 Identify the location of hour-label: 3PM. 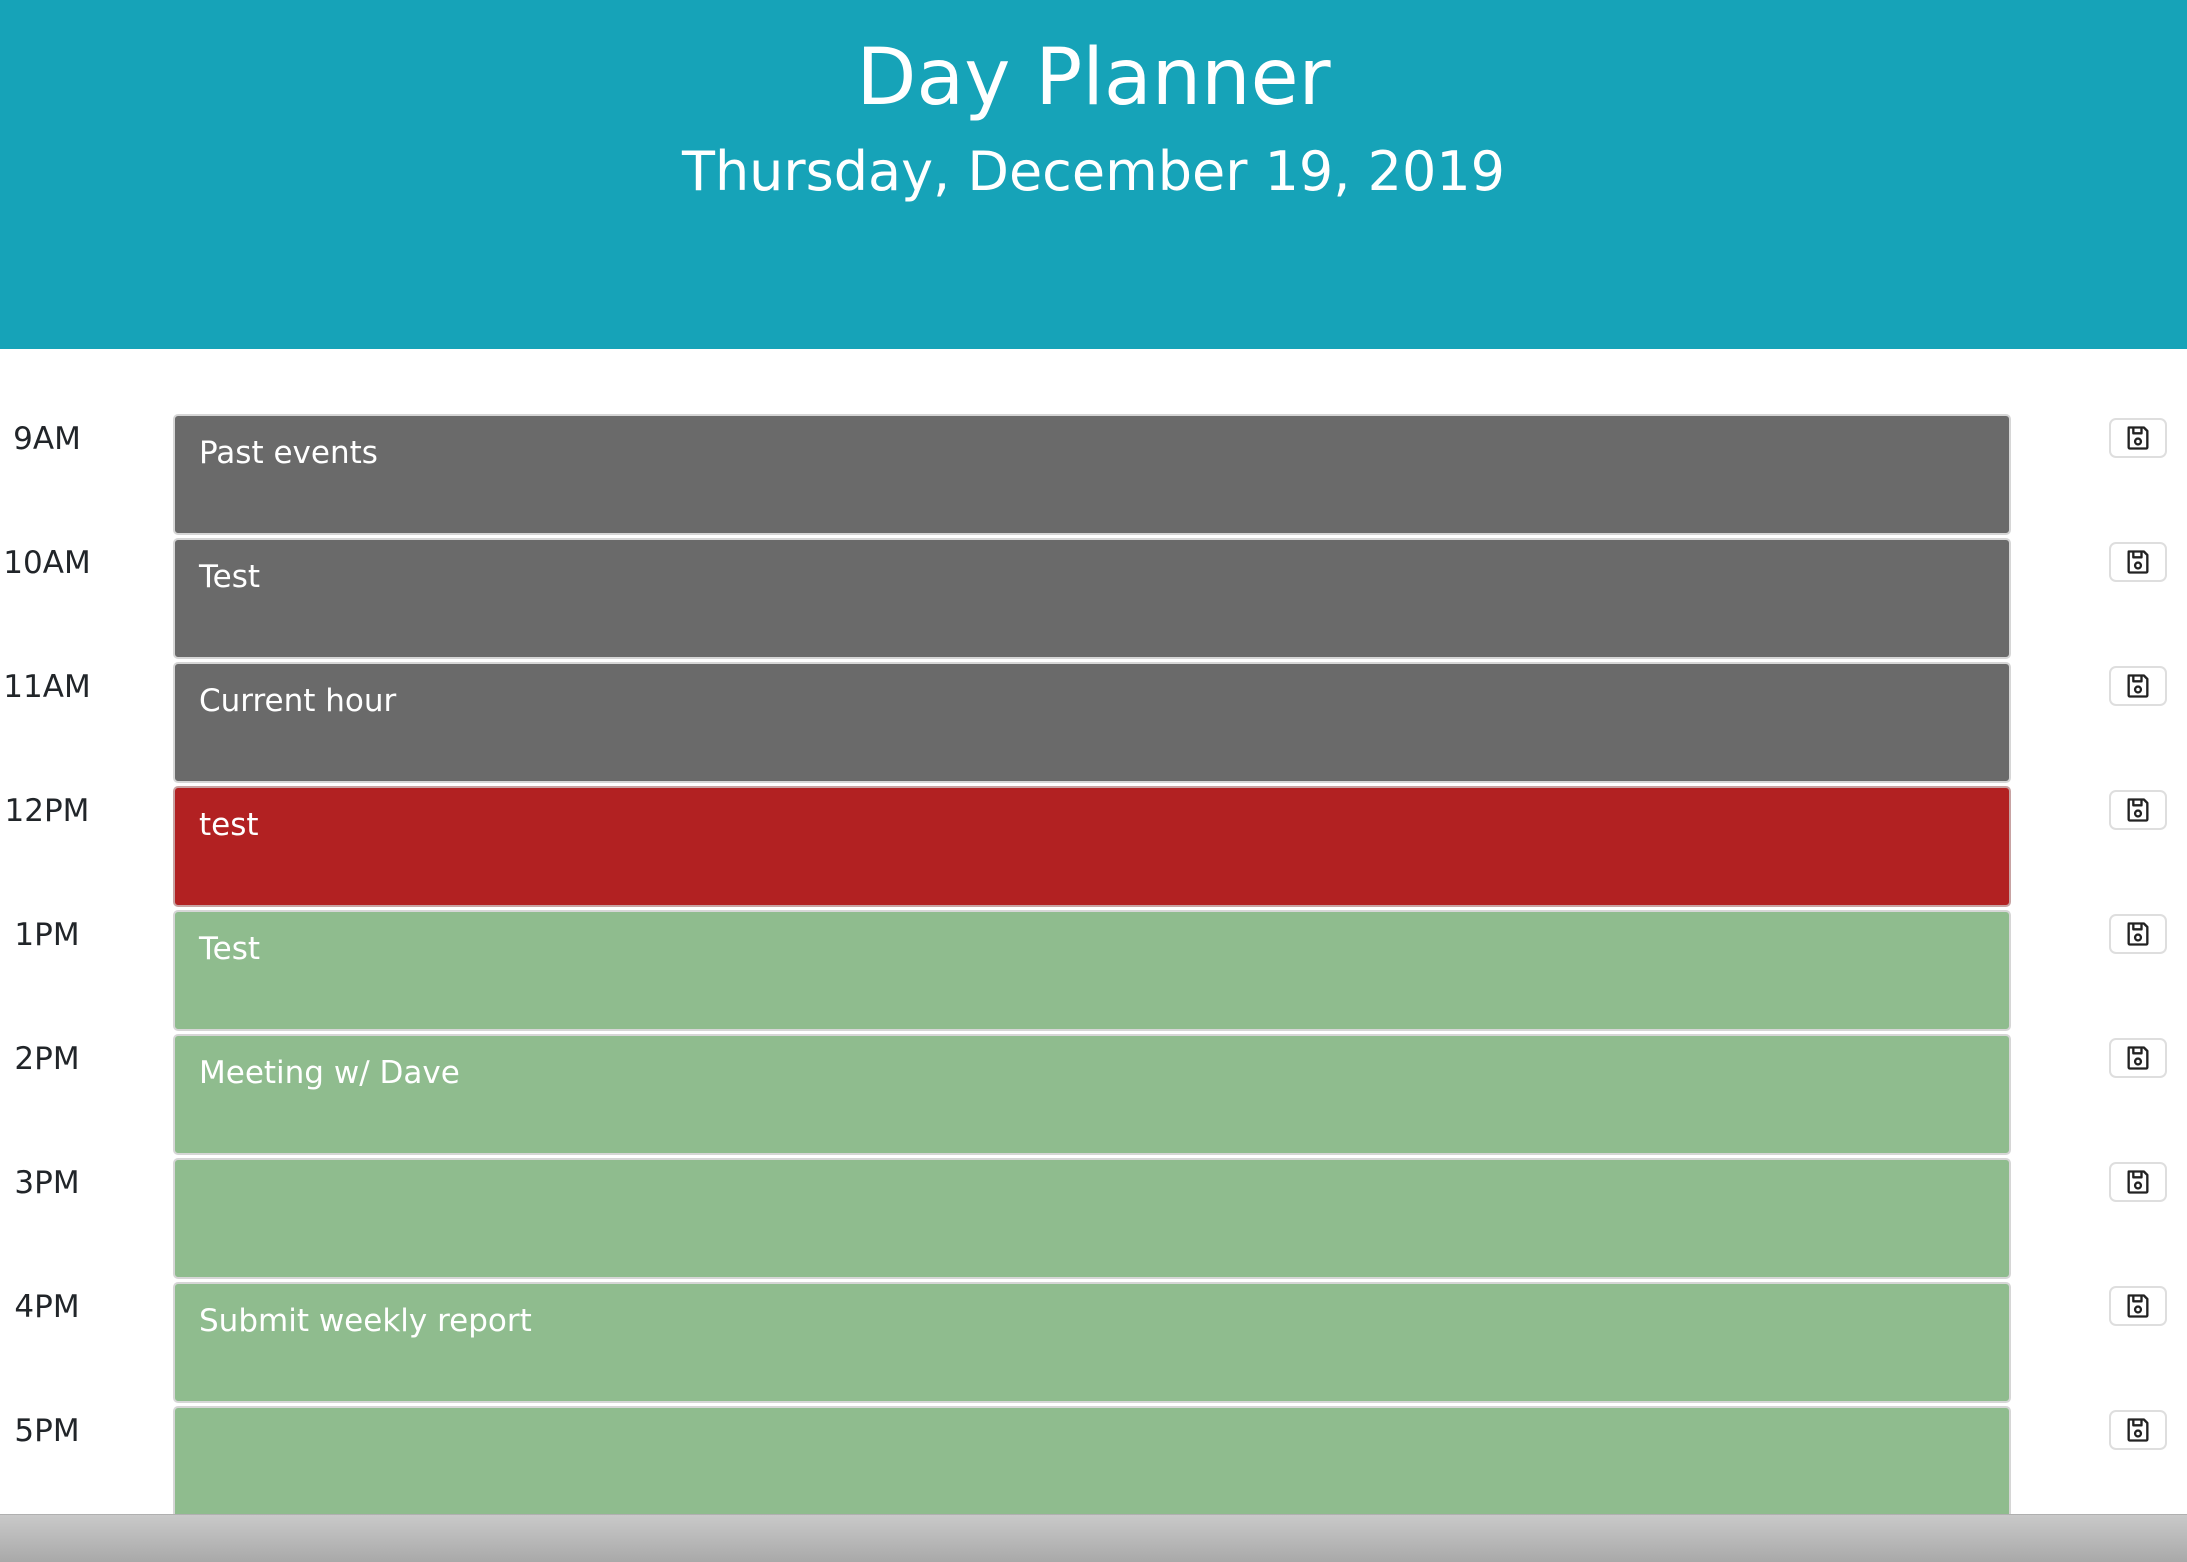
(47, 1183).